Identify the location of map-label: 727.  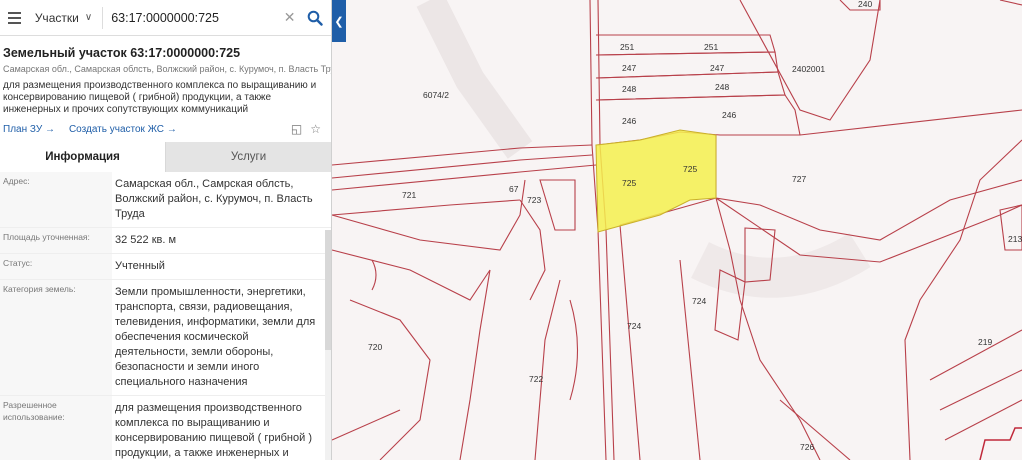
(799, 179).